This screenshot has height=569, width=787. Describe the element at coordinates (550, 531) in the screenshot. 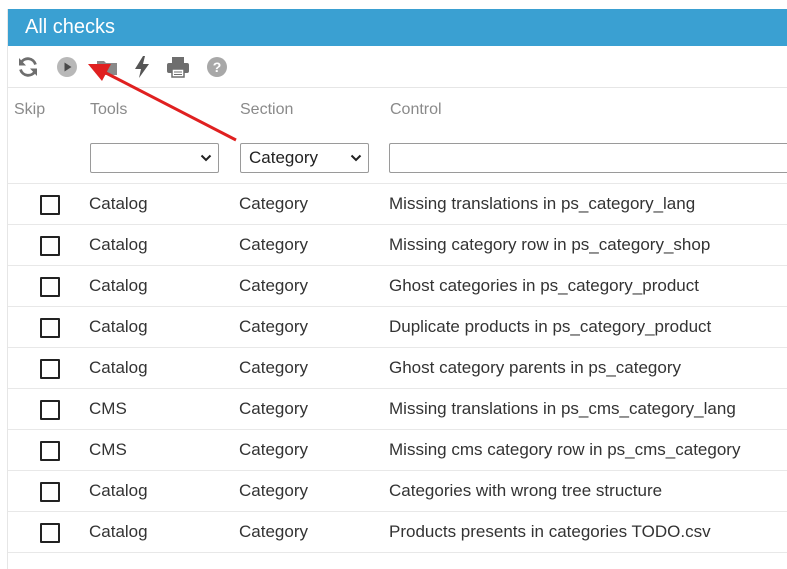

I see `row-control: Products presents in categories TODO.csv` at that location.